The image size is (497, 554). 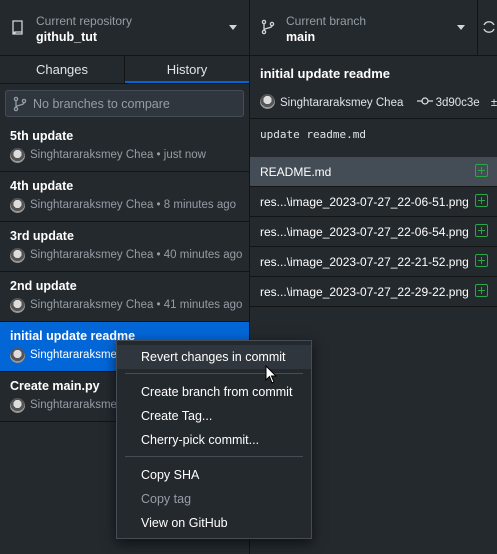 What do you see at coordinates (166, 499) in the screenshot?
I see `menu-item-copy-tag: Copy tag` at bounding box center [166, 499].